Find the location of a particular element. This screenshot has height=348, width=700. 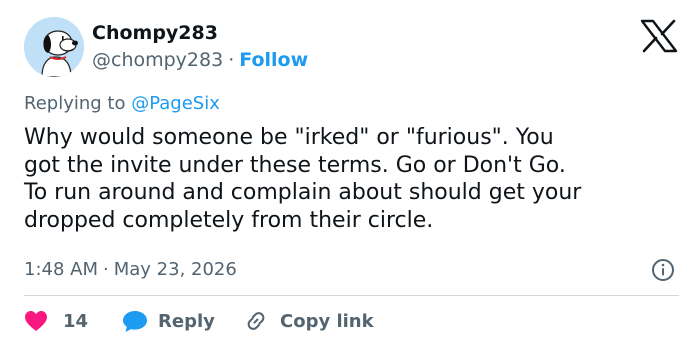

avatar is located at coordinates (54, 47).